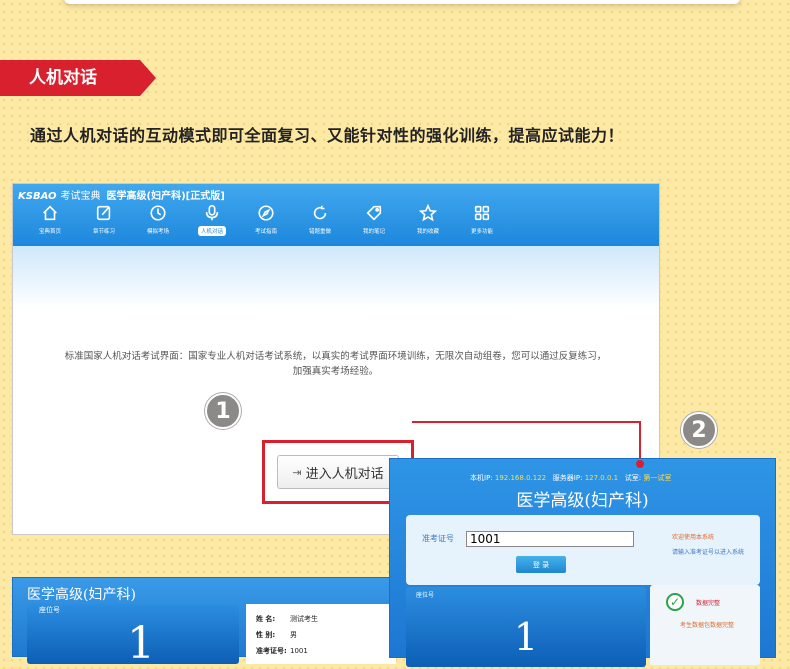 Image resolution: width=790 pixels, height=669 pixels. I want to click on enter-icon: ⇥, so click(297, 472).